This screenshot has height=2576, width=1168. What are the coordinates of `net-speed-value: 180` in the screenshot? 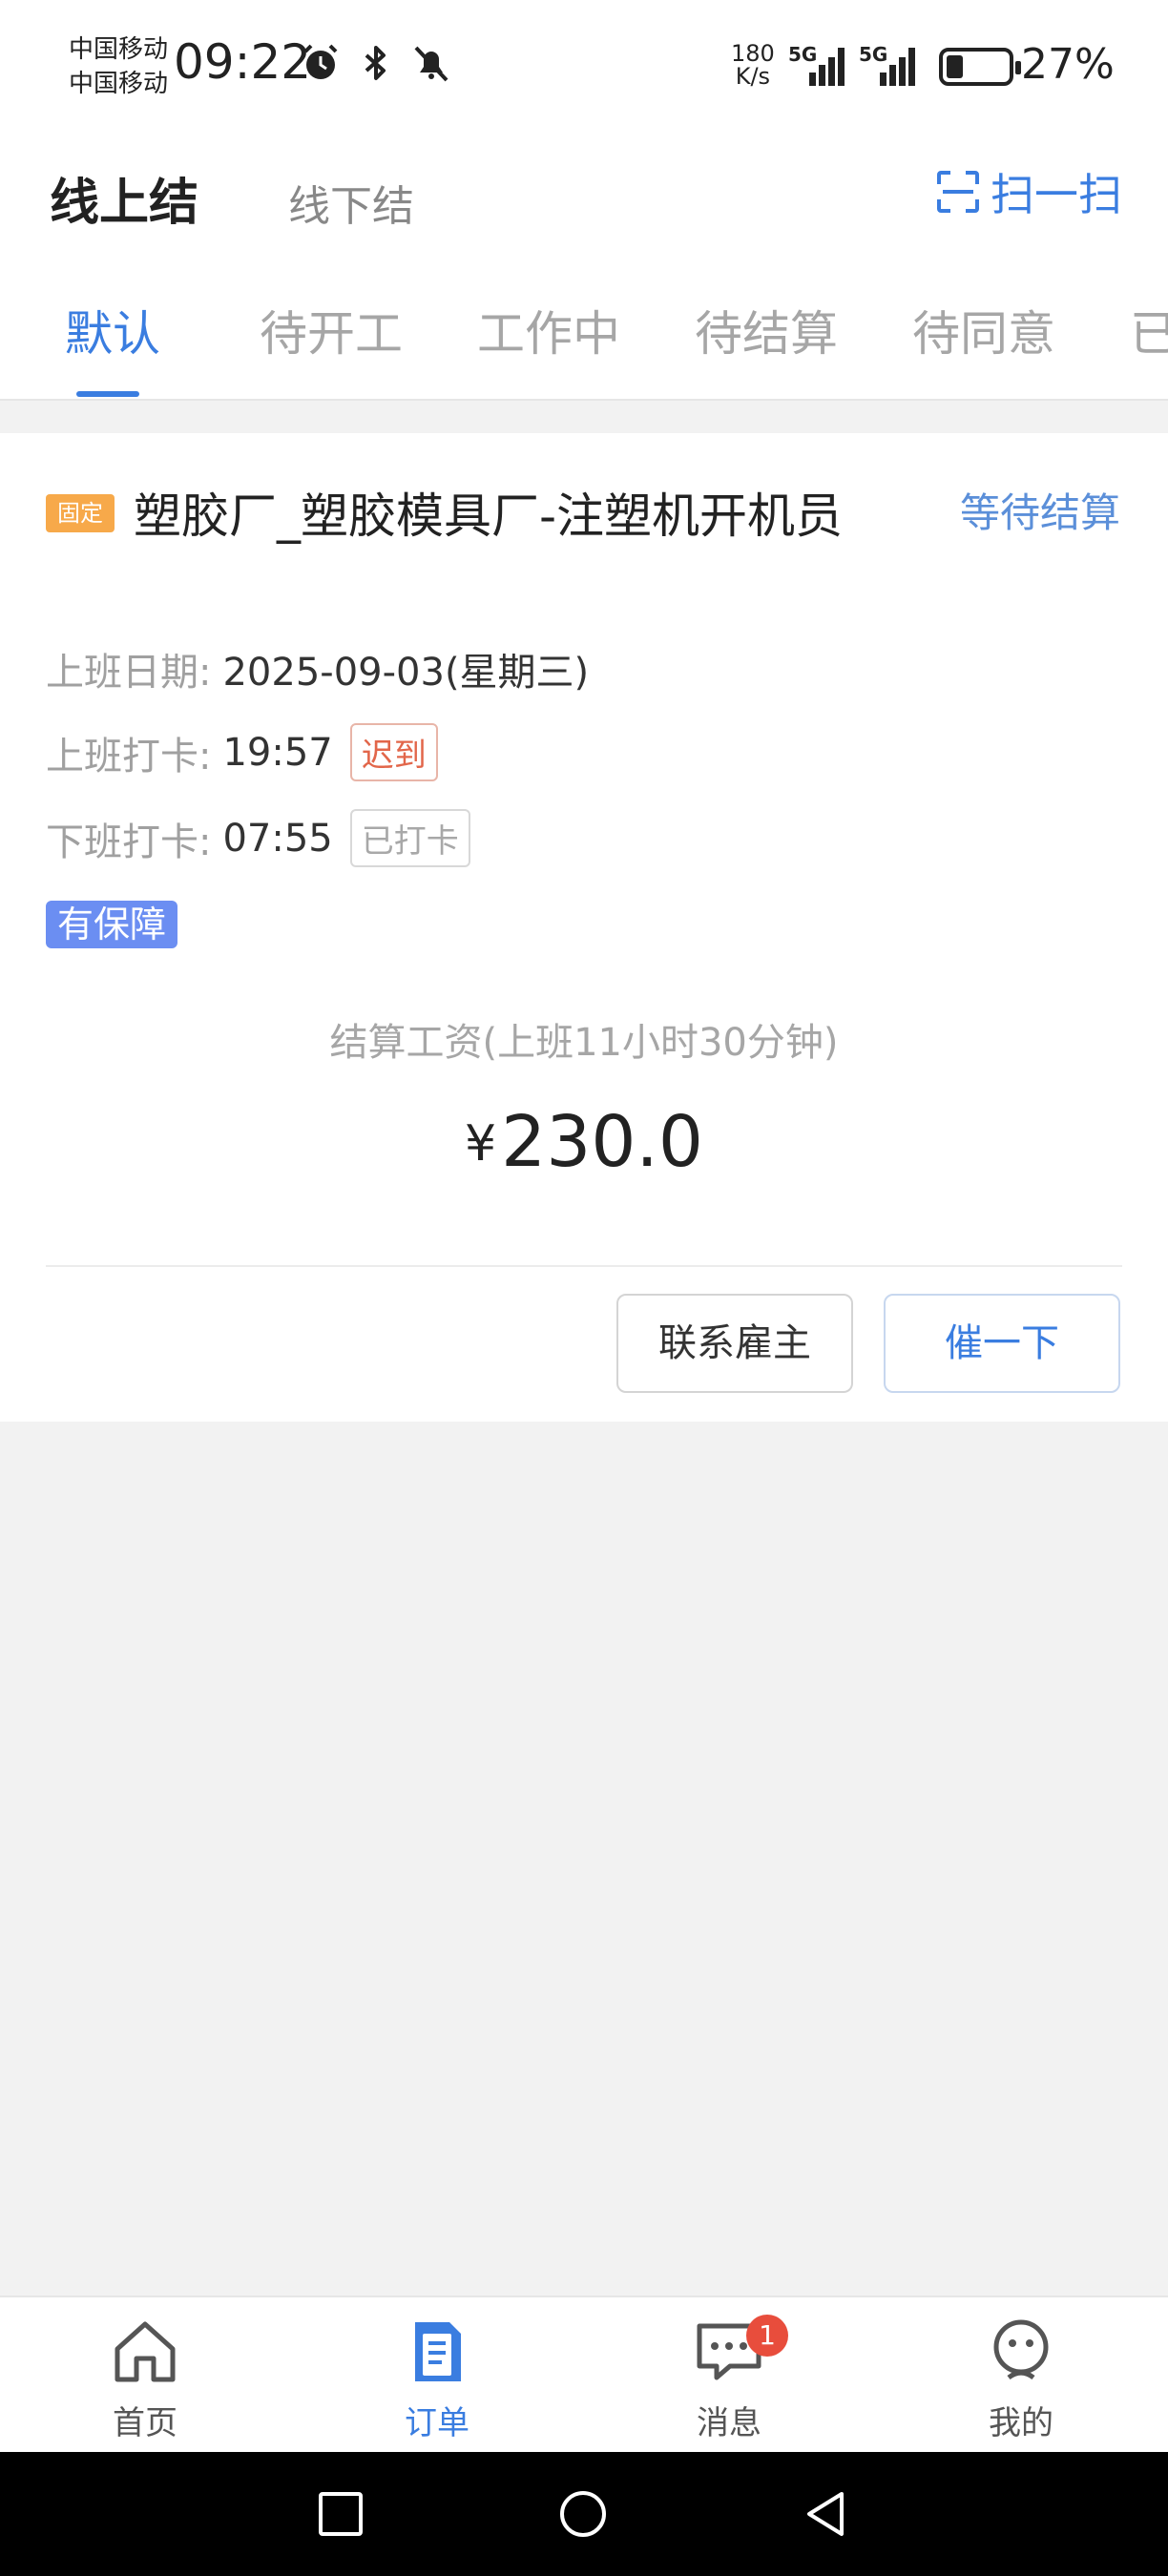 It's located at (753, 53).